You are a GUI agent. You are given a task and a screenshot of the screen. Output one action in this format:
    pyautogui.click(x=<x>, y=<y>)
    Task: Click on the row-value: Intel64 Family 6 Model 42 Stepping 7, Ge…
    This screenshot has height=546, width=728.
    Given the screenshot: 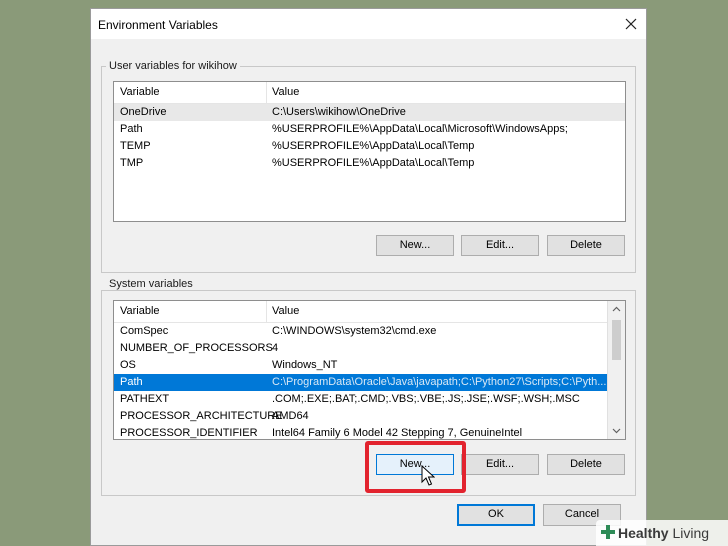 What is the action you would take?
    pyautogui.click(x=397, y=433)
    